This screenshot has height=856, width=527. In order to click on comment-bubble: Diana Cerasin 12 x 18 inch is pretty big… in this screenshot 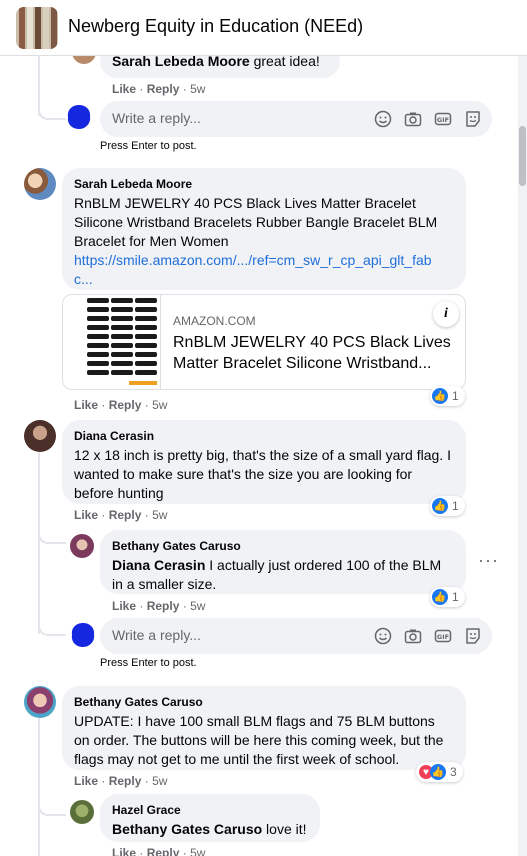, I will do `click(264, 462)`.